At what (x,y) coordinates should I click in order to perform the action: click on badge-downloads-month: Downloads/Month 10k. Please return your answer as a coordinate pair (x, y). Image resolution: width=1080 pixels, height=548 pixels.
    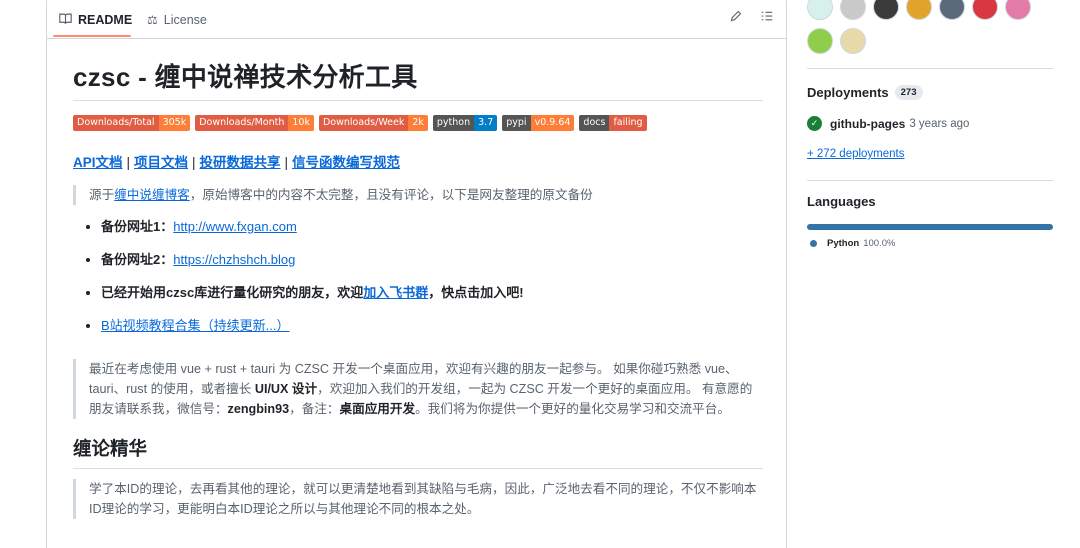
    Looking at the image, I should click on (254, 123).